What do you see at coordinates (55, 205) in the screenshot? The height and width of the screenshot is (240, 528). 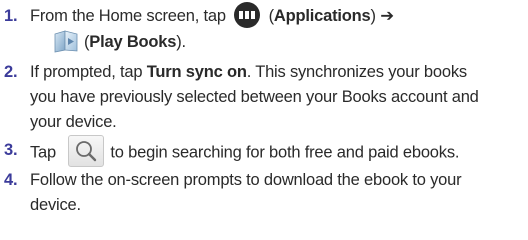 I see `step-4-line-2: device.` at bounding box center [55, 205].